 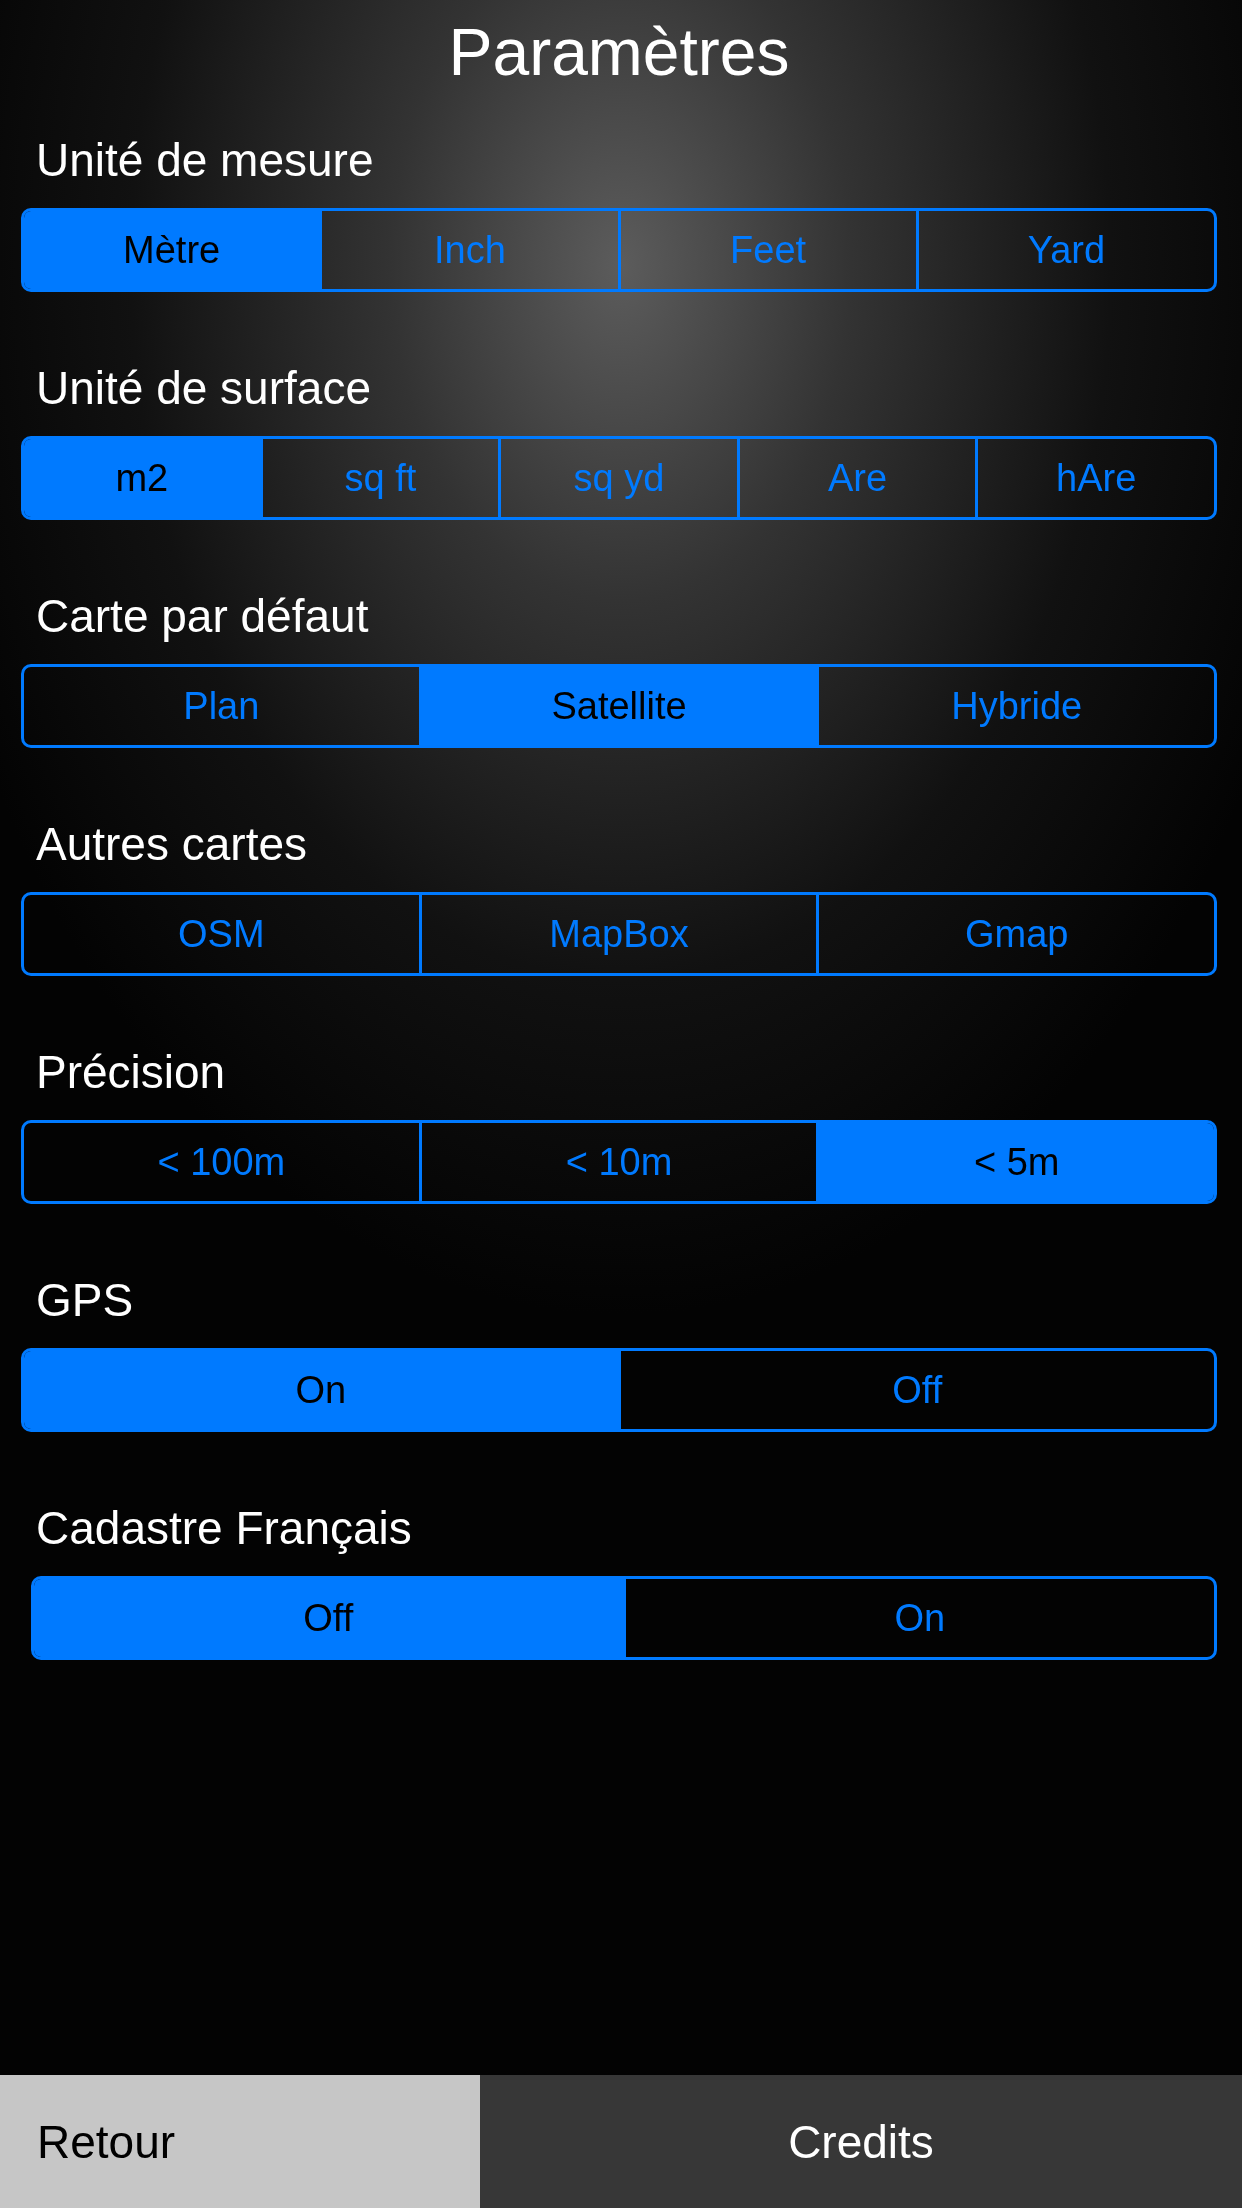 I want to click on segment-option: sq ft, so click(x=379, y=478).